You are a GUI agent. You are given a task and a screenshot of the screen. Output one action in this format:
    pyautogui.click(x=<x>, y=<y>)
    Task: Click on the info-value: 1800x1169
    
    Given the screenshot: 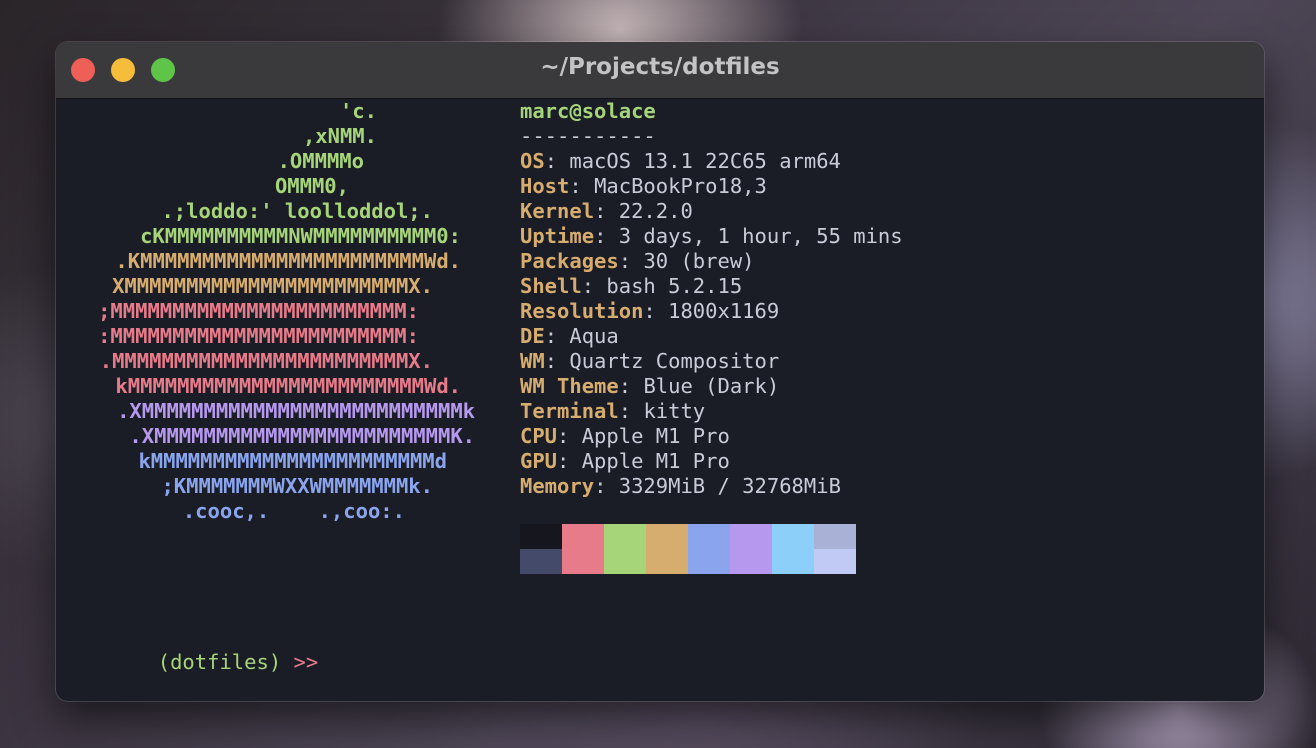 What is the action you would take?
    pyautogui.click(x=724, y=311)
    